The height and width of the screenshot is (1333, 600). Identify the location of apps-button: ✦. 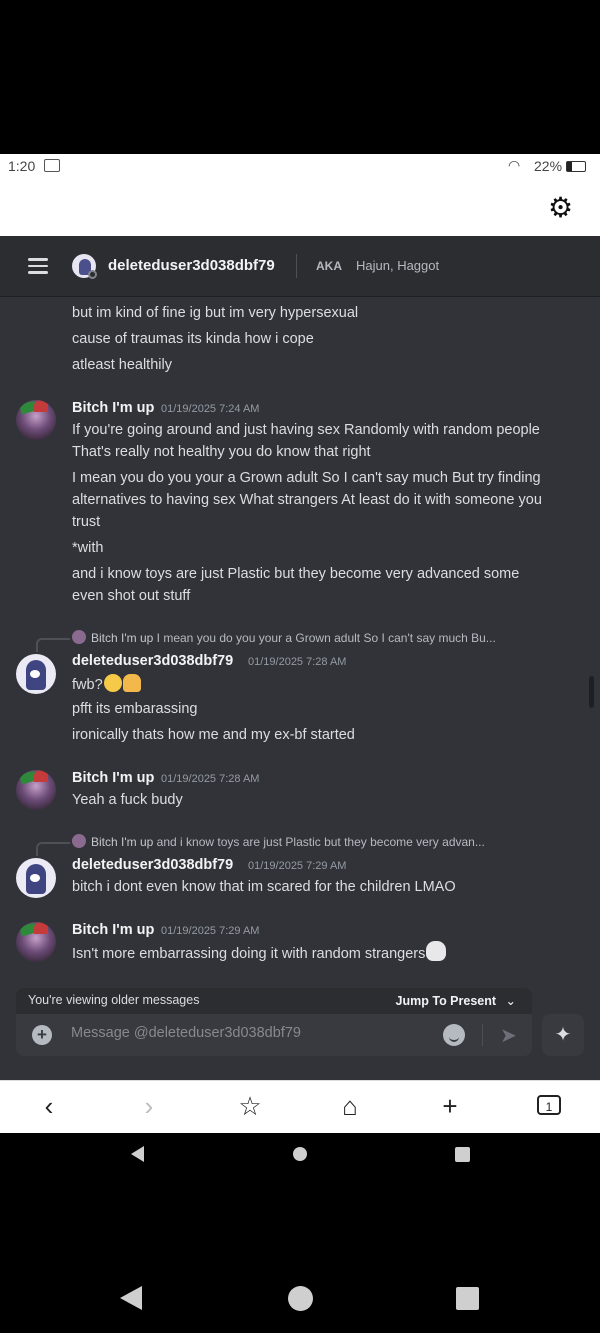
(563, 1035).